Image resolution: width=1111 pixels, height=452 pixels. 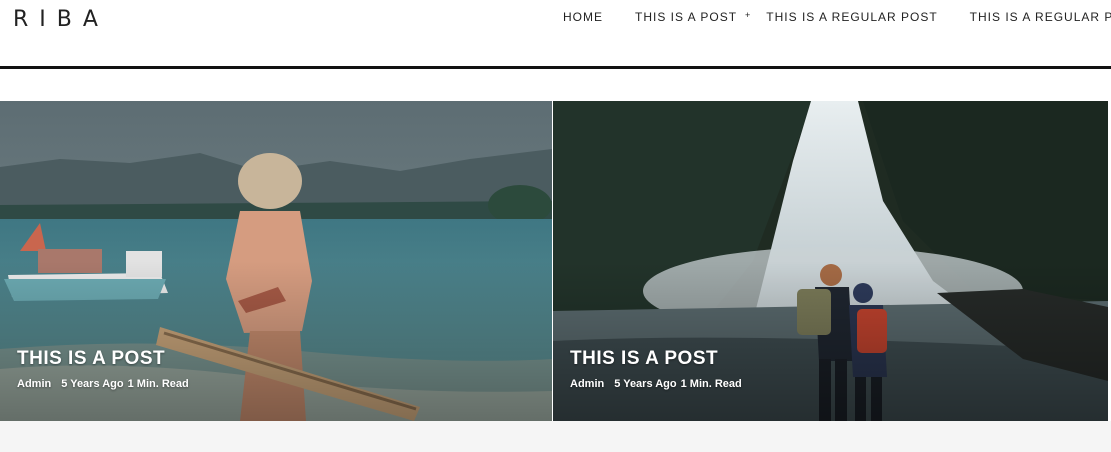 What do you see at coordinates (686, 17) in the screenshot?
I see `nav-item-post: THIS IS A POST` at bounding box center [686, 17].